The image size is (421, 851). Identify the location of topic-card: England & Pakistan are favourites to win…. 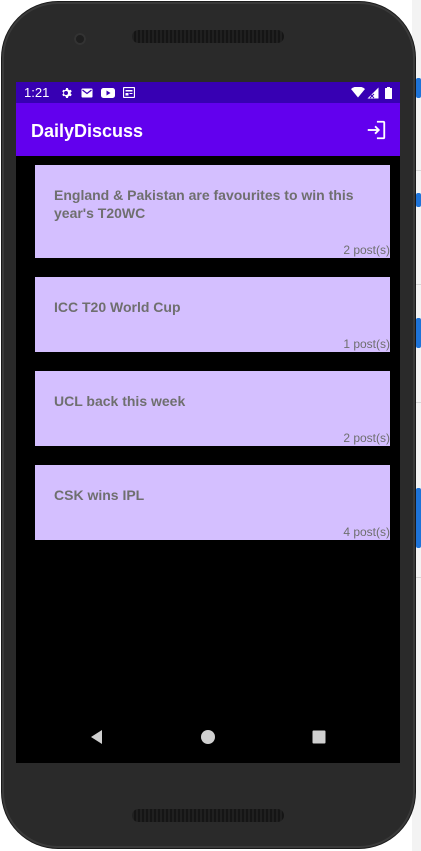
(212, 211).